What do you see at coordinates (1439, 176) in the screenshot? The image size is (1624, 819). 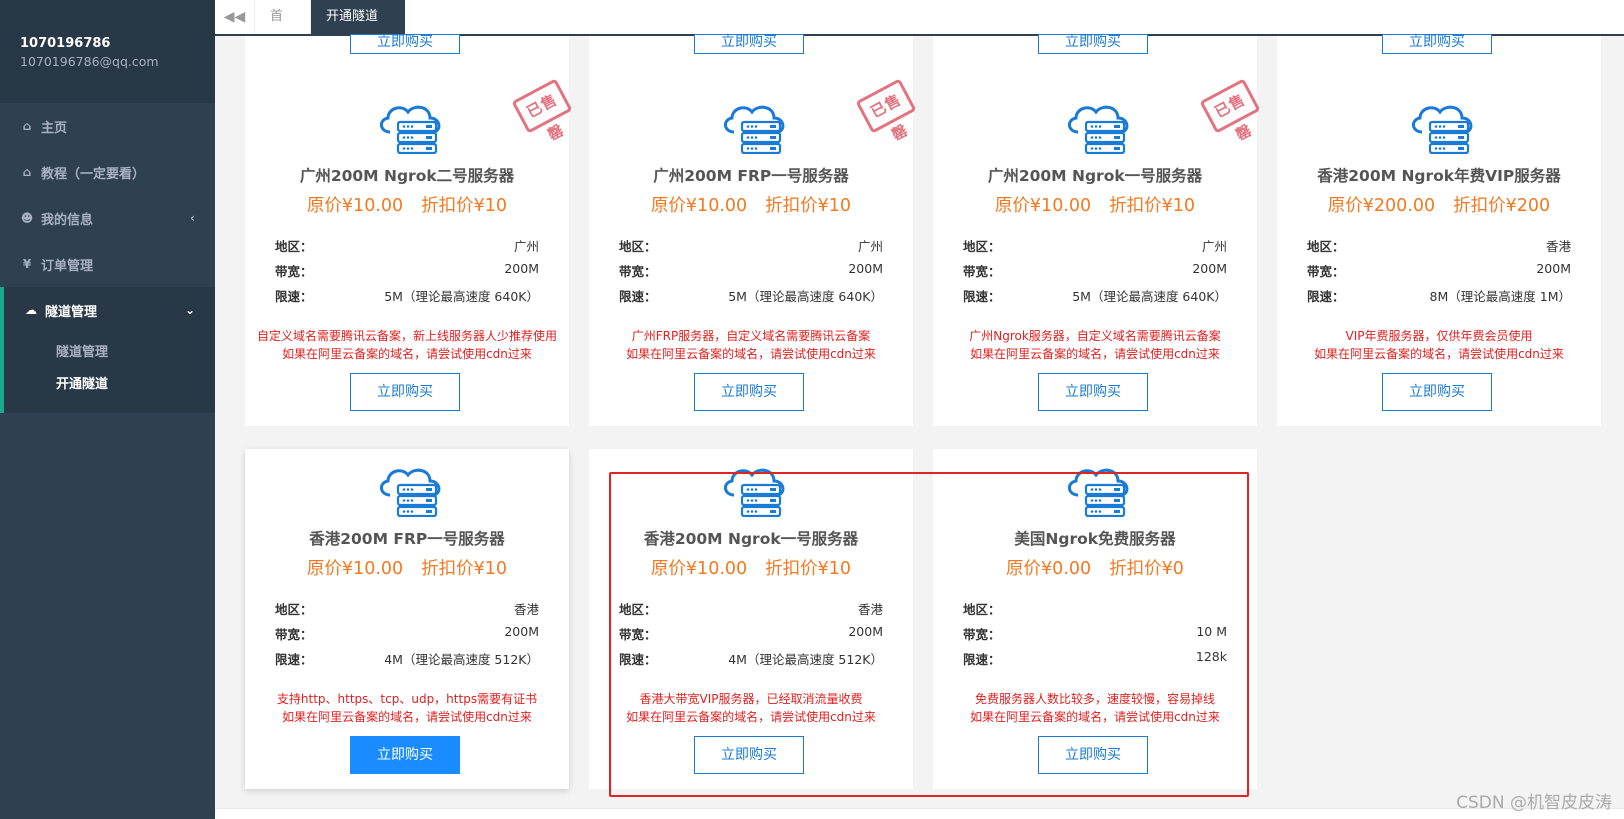 I see `card-title: 香港200M Ngrok年费VIP服务器` at bounding box center [1439, 176].